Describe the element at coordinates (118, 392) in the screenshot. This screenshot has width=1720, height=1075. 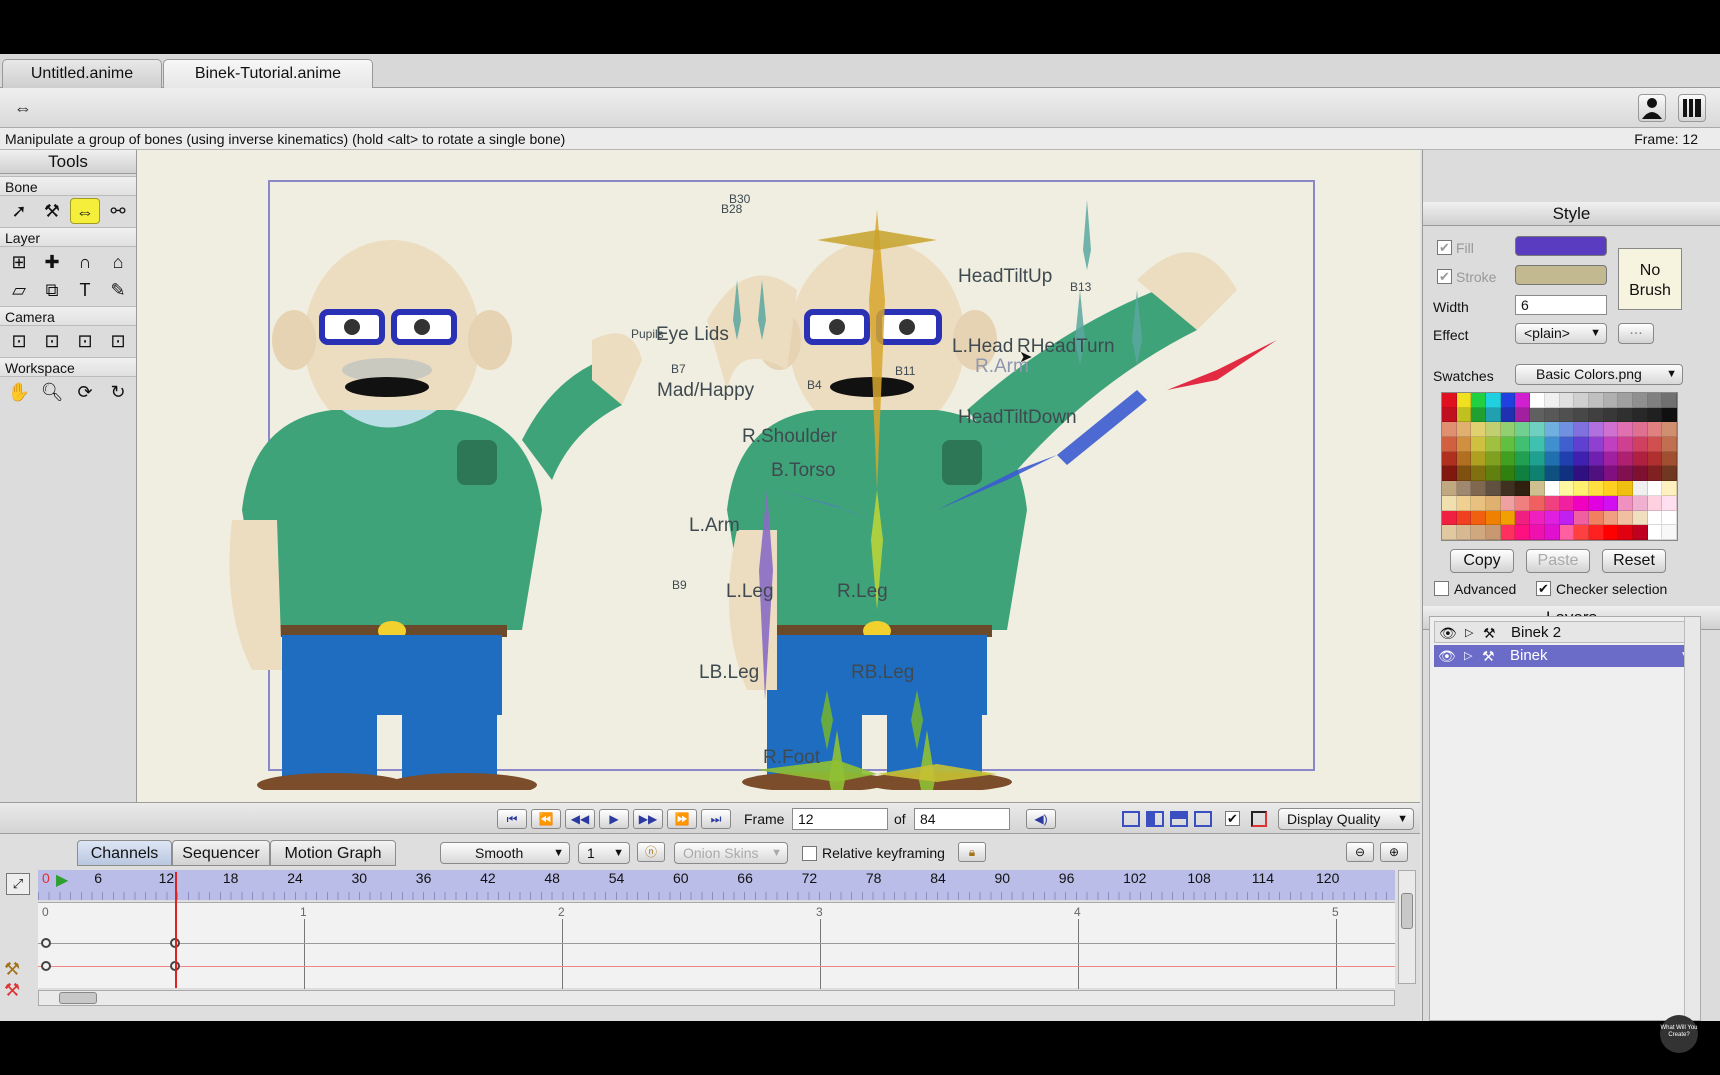
I see `orbit-workspace-tool-icon: ↻` at that location.